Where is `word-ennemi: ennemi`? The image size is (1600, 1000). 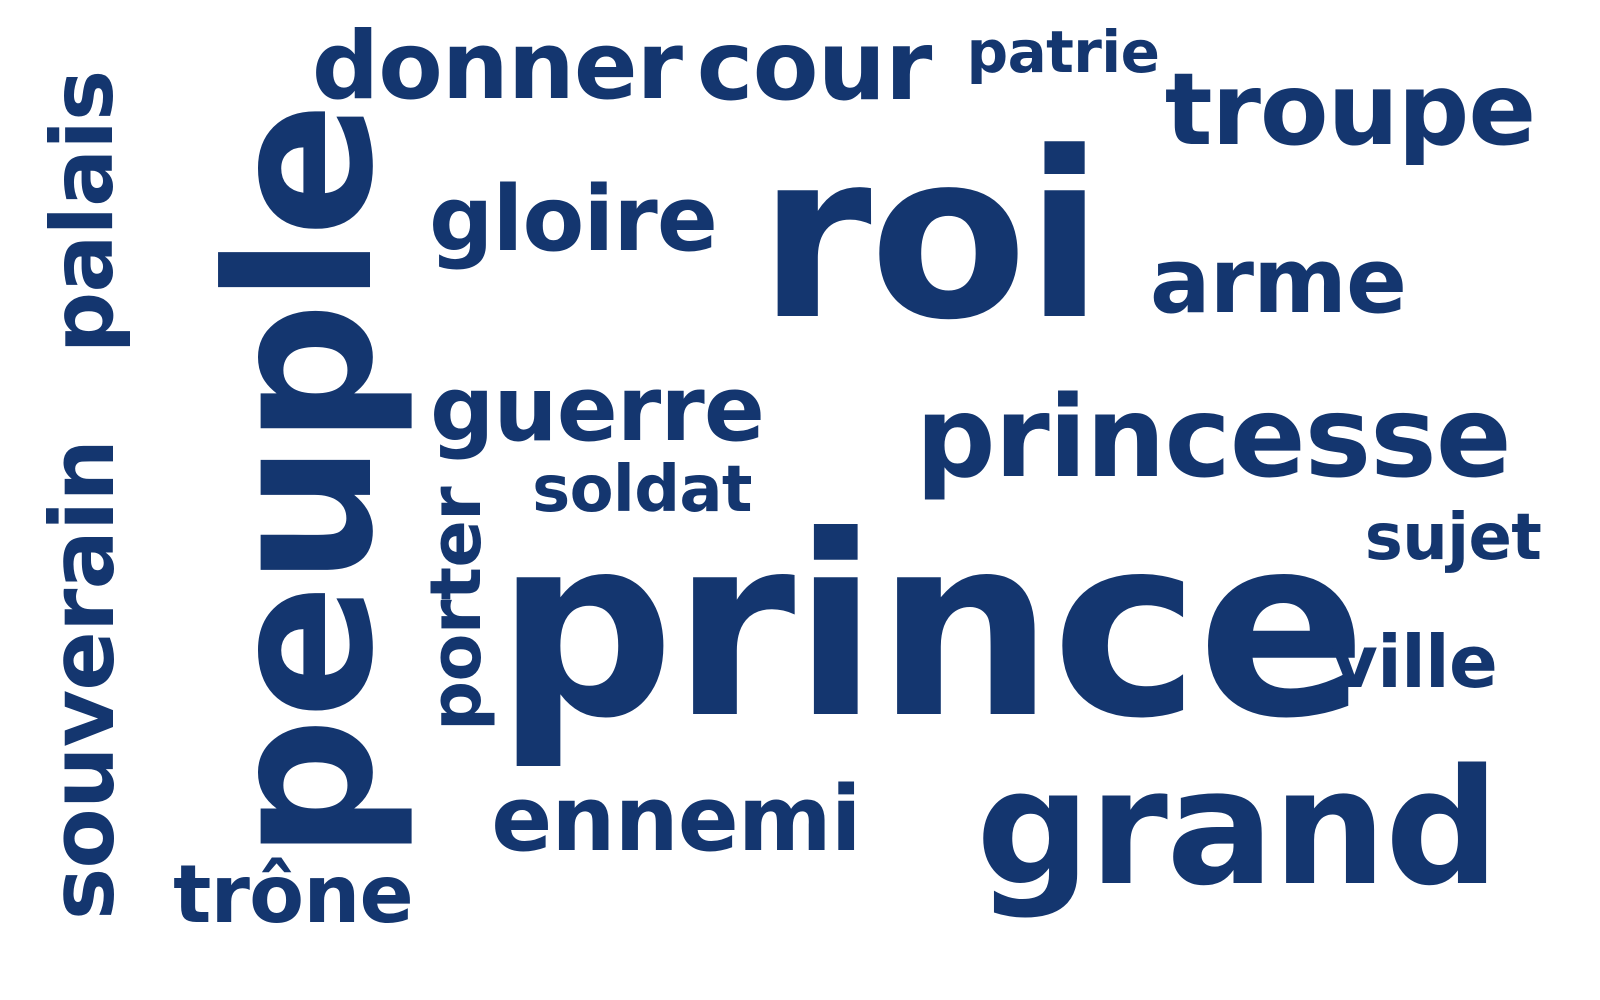
word-ennemi: ennemi is located at coordinates (676, 819).